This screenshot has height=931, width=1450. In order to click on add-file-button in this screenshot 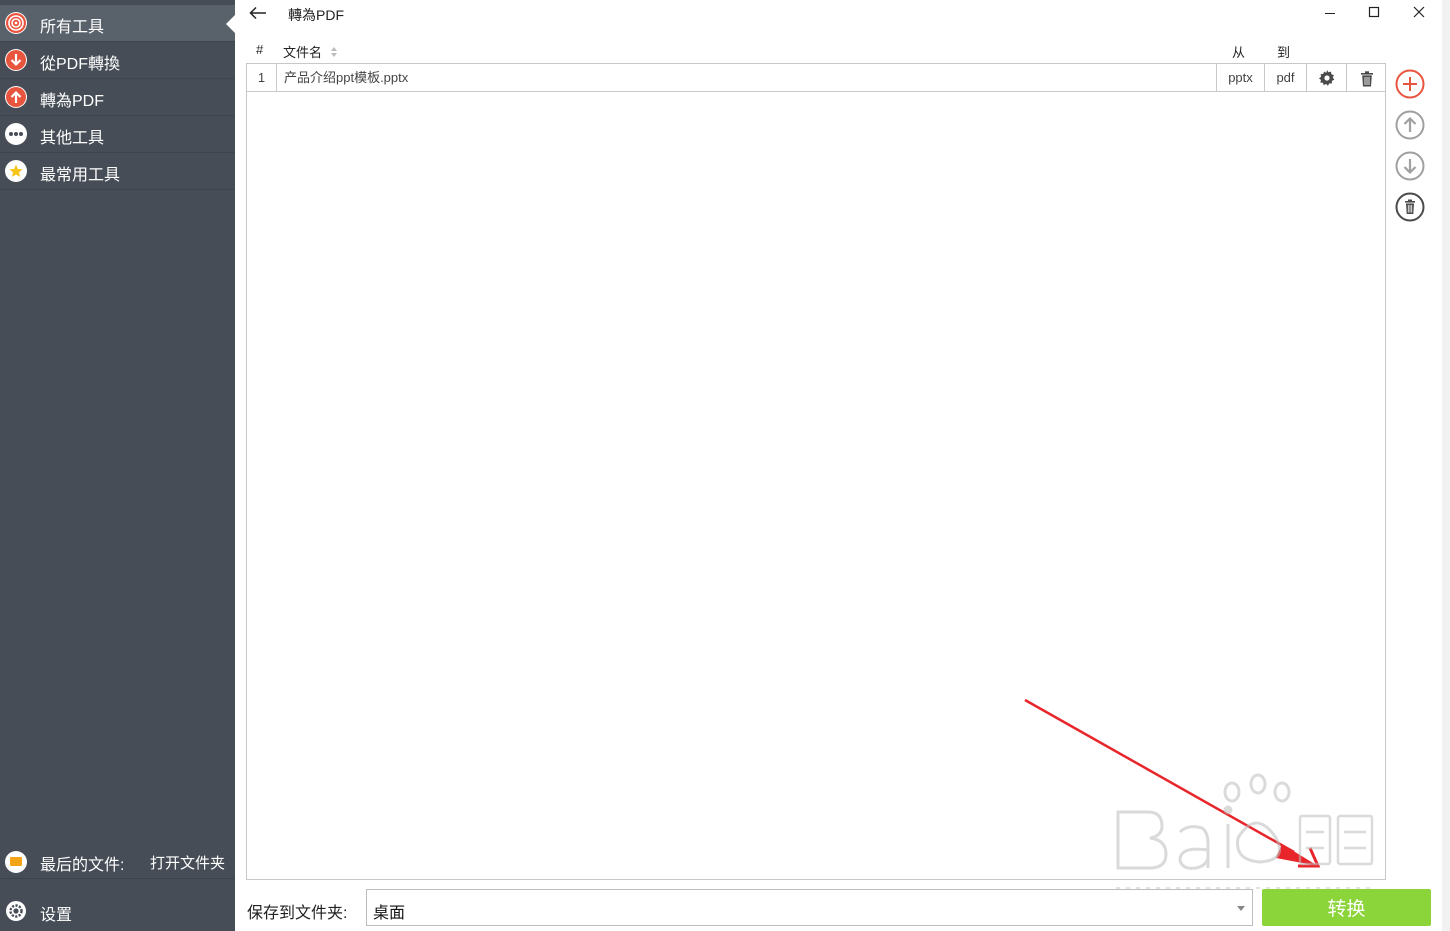, I will do `click(1410, 84)`.